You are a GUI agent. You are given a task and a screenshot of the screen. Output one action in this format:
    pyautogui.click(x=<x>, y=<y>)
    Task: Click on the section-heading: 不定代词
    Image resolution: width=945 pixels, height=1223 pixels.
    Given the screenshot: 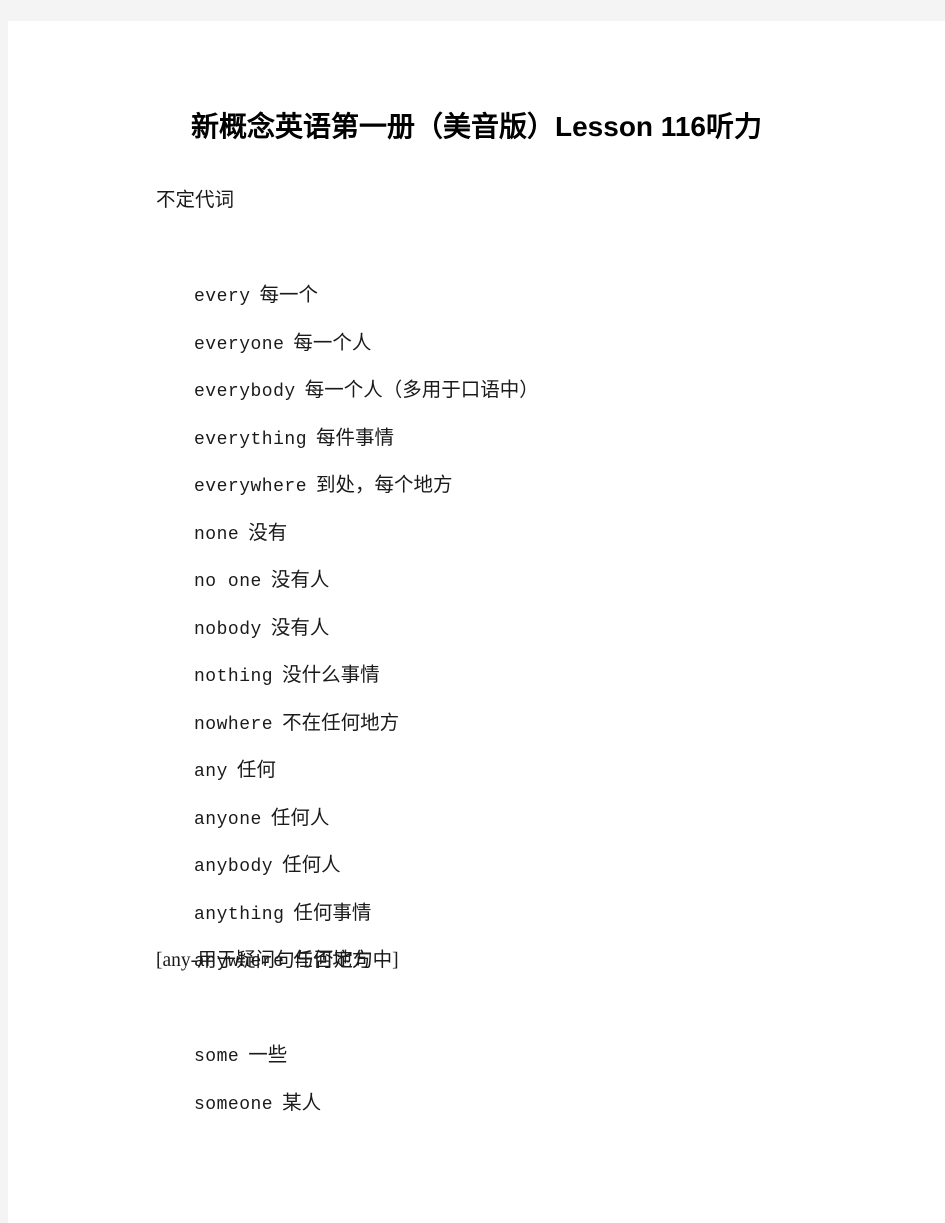 What is the action you would take?
    pyautogui.click(x=195, y=200)
    